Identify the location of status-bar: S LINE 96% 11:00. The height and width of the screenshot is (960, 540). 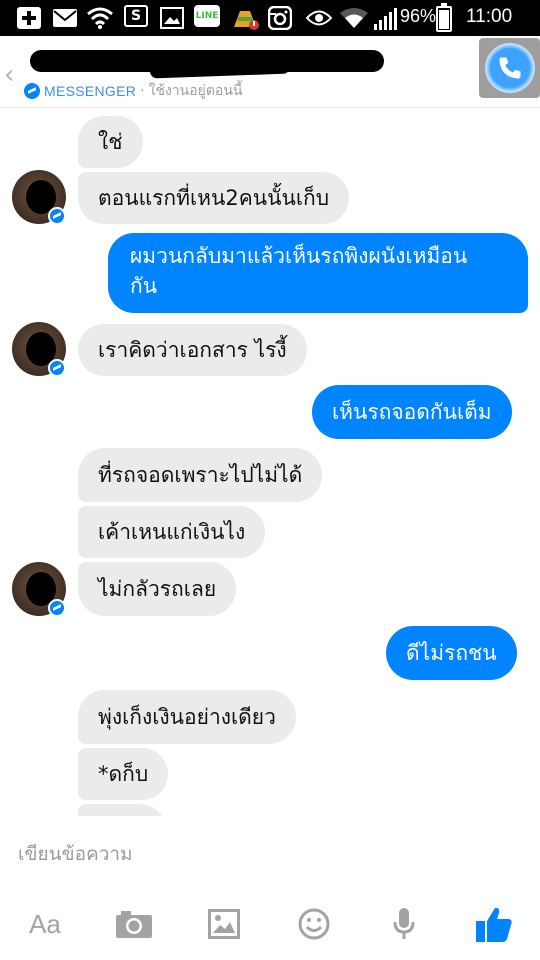
(270, 18).